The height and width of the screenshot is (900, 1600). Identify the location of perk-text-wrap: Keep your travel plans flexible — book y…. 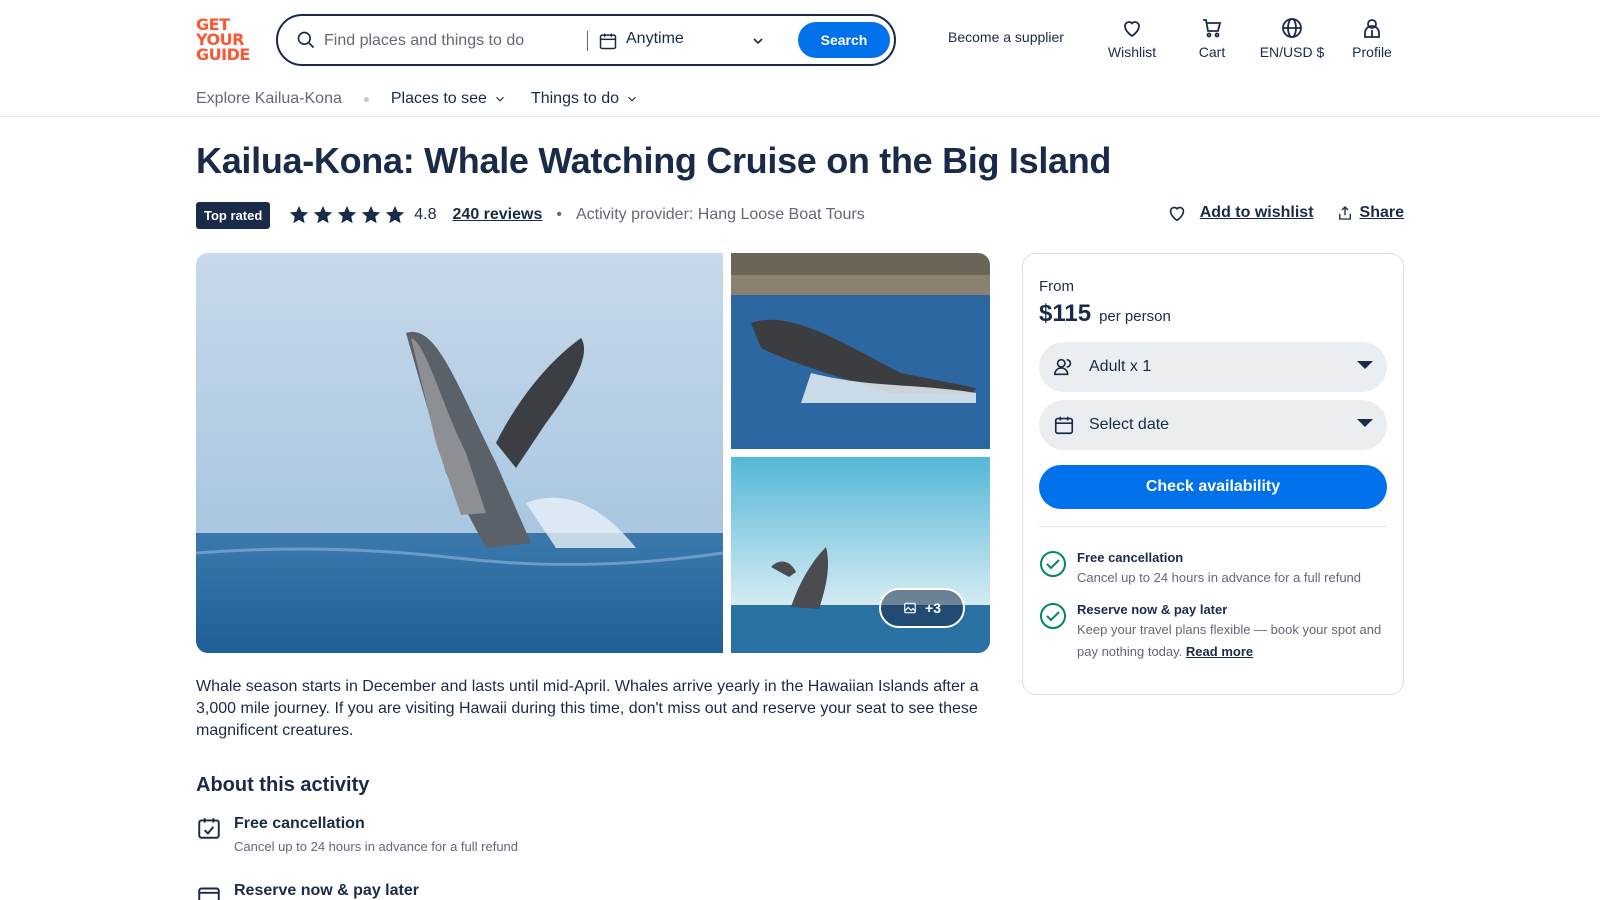
(1233, 641).